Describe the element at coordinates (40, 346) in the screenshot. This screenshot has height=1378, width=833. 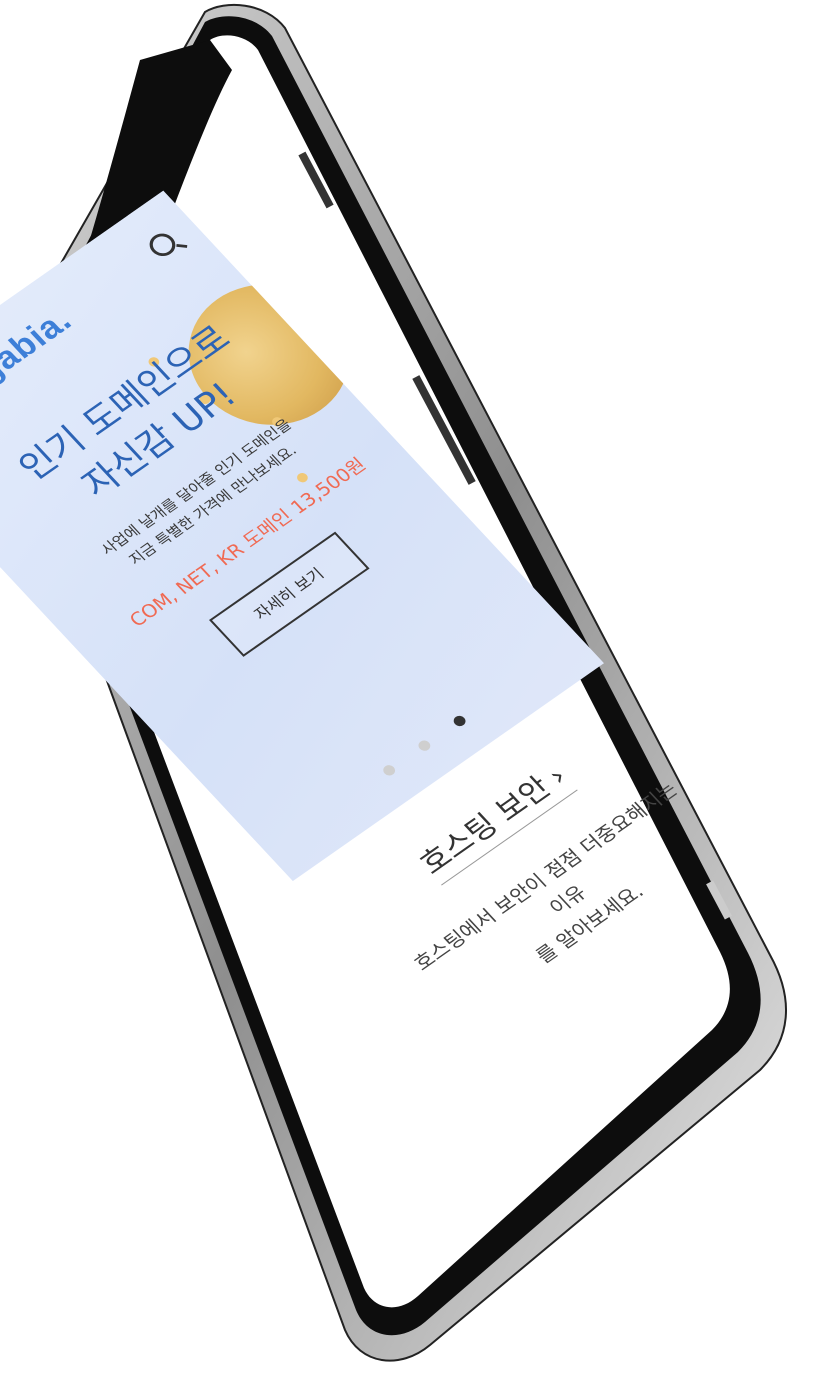
I see `logo: gabia.` at that location.